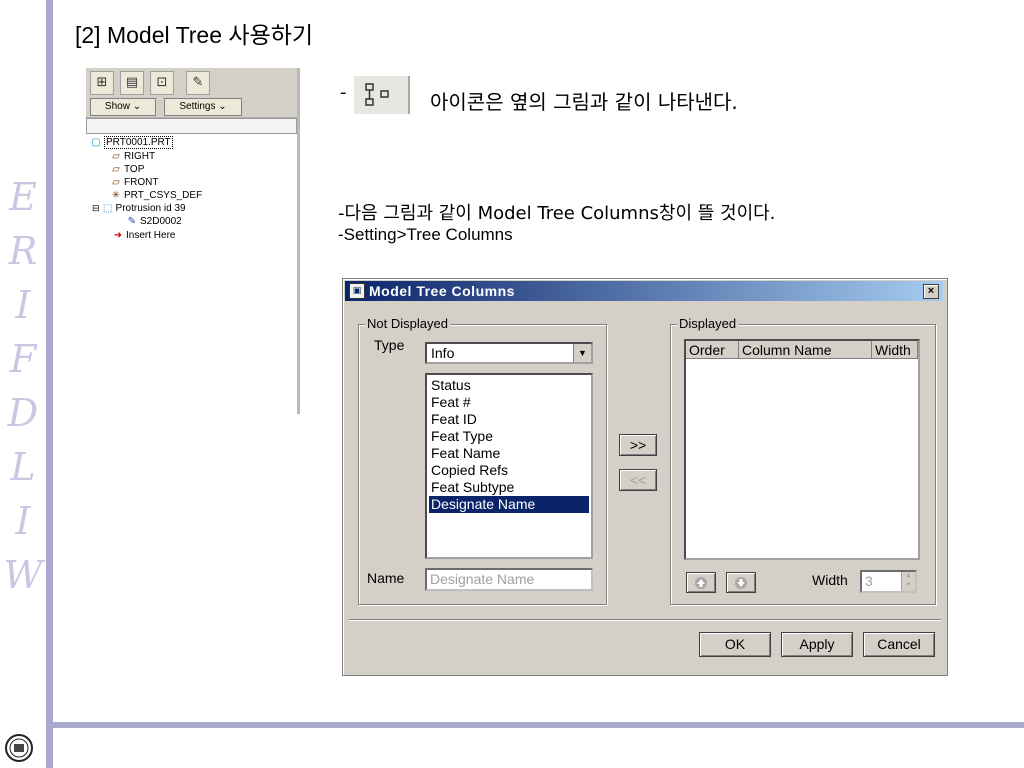 This screenshot has height=768, width=1024. I want to click on close-button: ×, so click(931, 291).